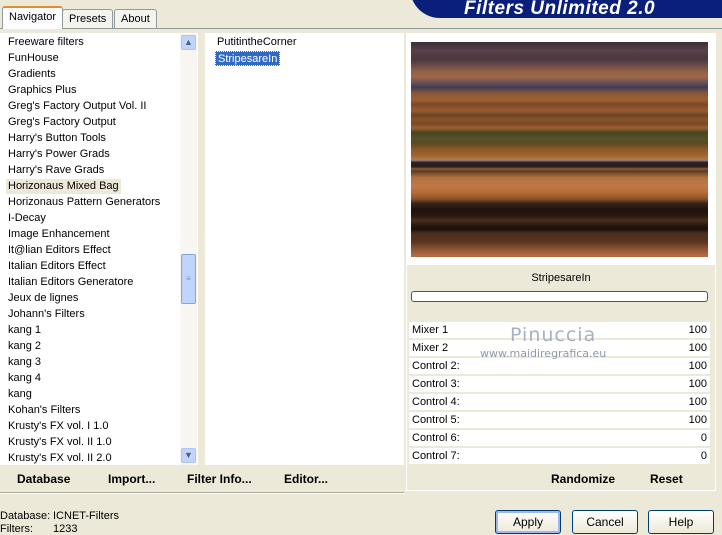 The height and width of the screenshot is (535, 722). Describe the element at coordinates (436, 420) in the screenshot. I see `parameter-label: Control 5:` at that location.